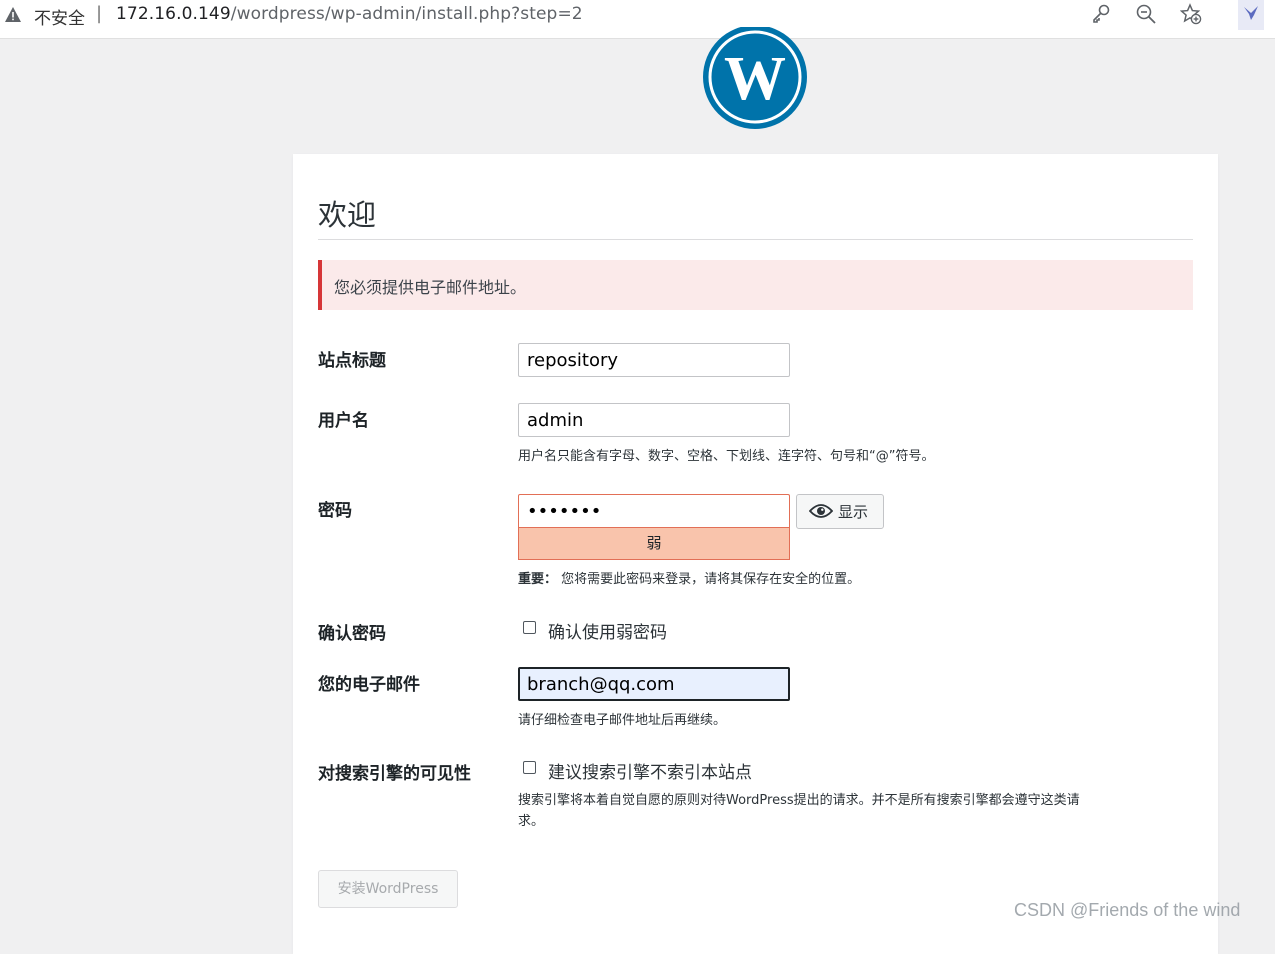 This screenshot has width=1275, height=954. What do you see at coordinates (650, 770) in the screenshot?
I see `discourage-search-text: 建议搜索引擎不索引本站点` at bounding box center [650, 770].